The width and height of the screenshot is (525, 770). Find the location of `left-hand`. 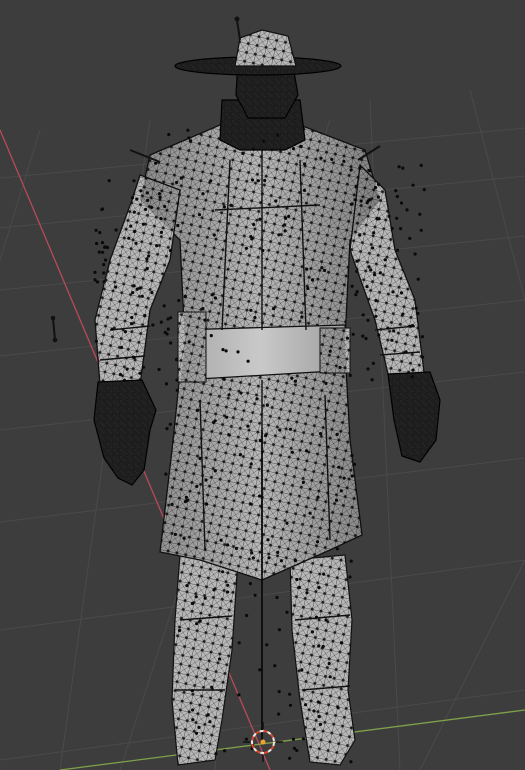

left-hand is located at coordinates (125, 432).